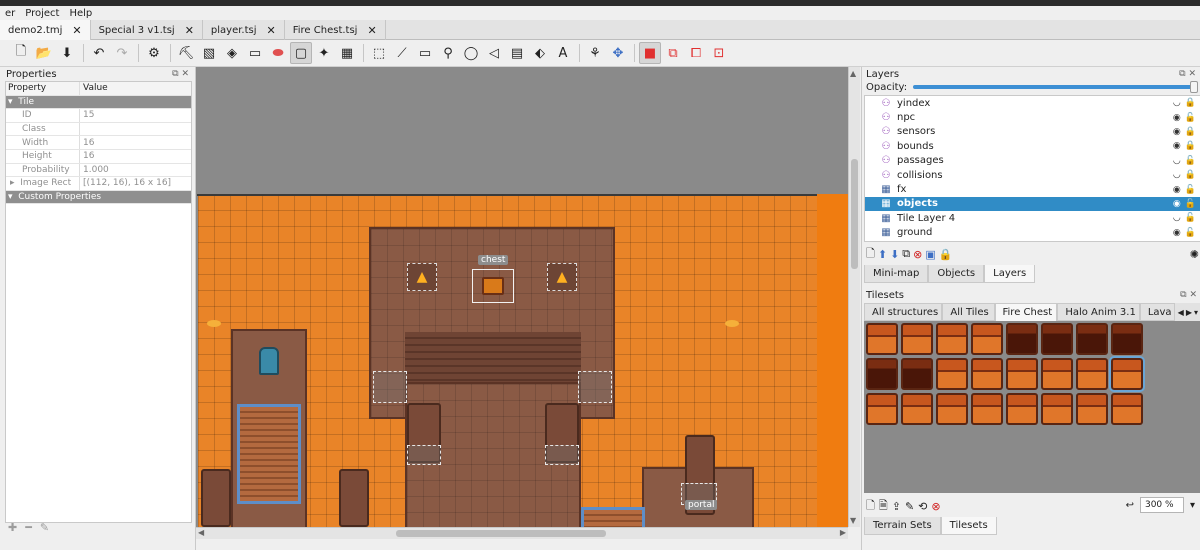 The image size is (1200, 550). What do you see at coordinates (98, 143) in the screenshot?
I see `prop-row-width: Width 16` at bounding box center [98, 143].